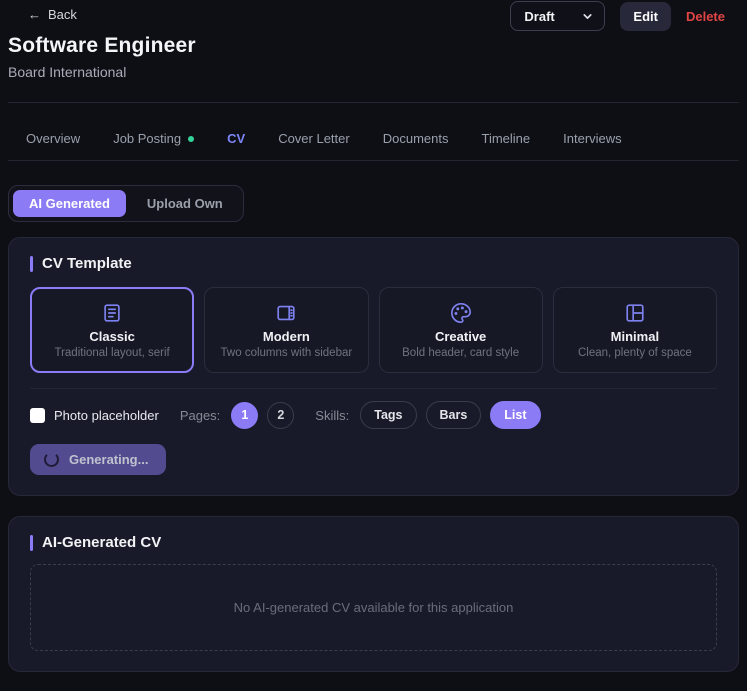 The height and width of the screenshot is (691, 747). I want to click on tab-documents: Documents, so click(416, 138).